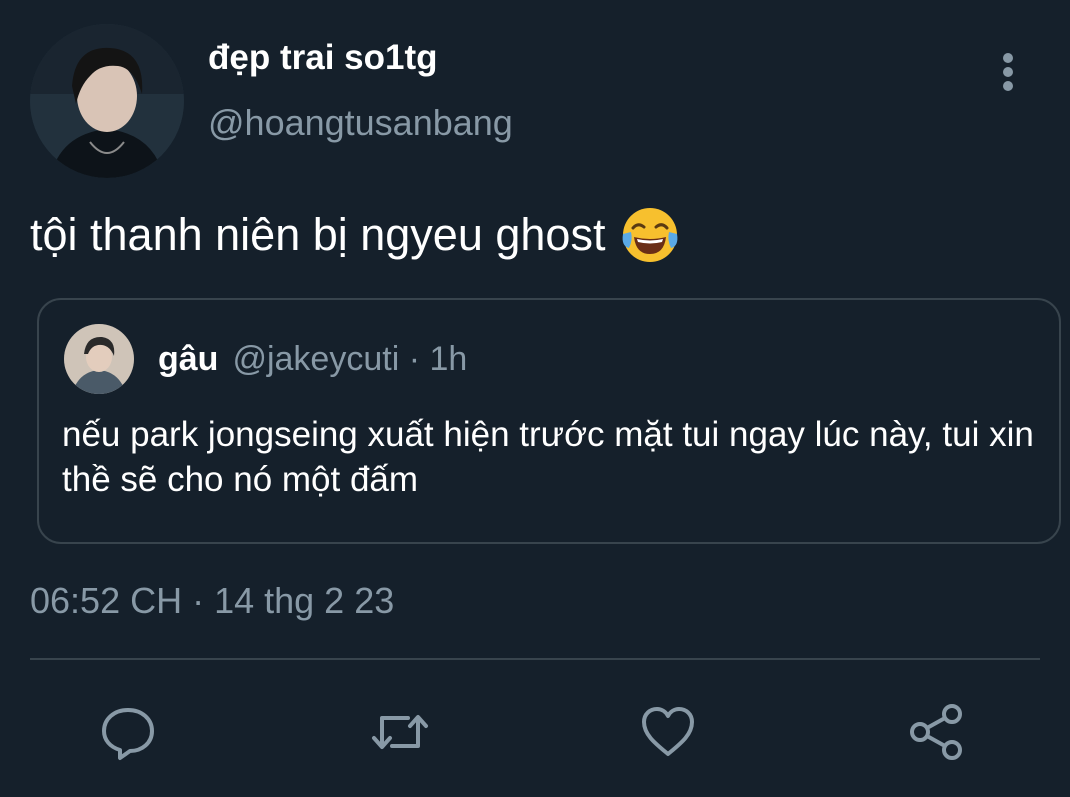  Describe the element at coordinates (318, 234) in the screenshot. I see `tweet-text: tội thanh niên bị ngyeu ghost` at that location.